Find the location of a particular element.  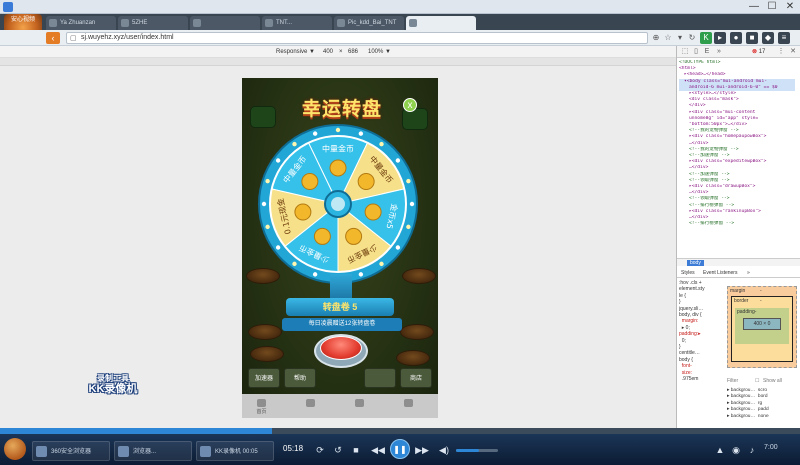

action-button is located at coordinates (380, 378).